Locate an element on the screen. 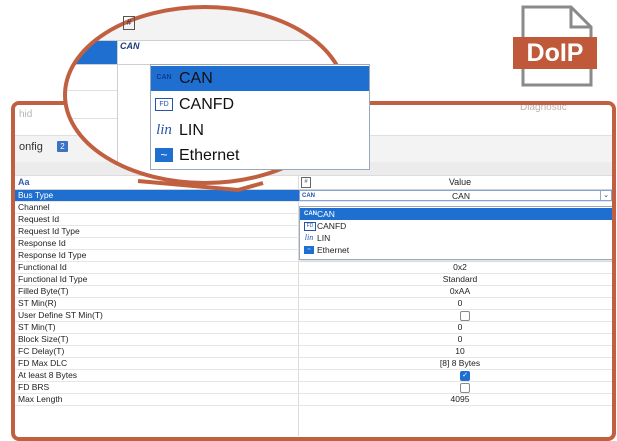 The height and width of the screenshot is (441, 617). zoom-option-lin: lin LIN is located at coordinates (260, 130).